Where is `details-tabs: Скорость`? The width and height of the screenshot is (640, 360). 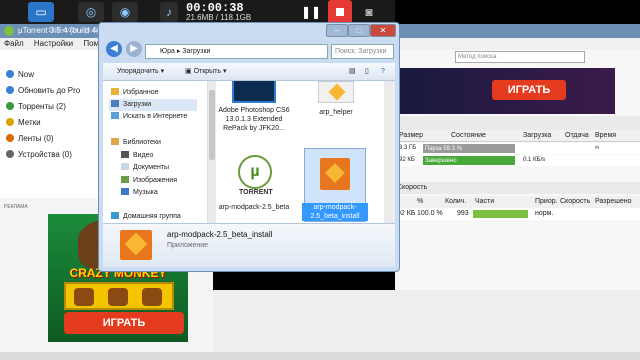
details-tabs: Скорость is located at coordinates (517, 188).